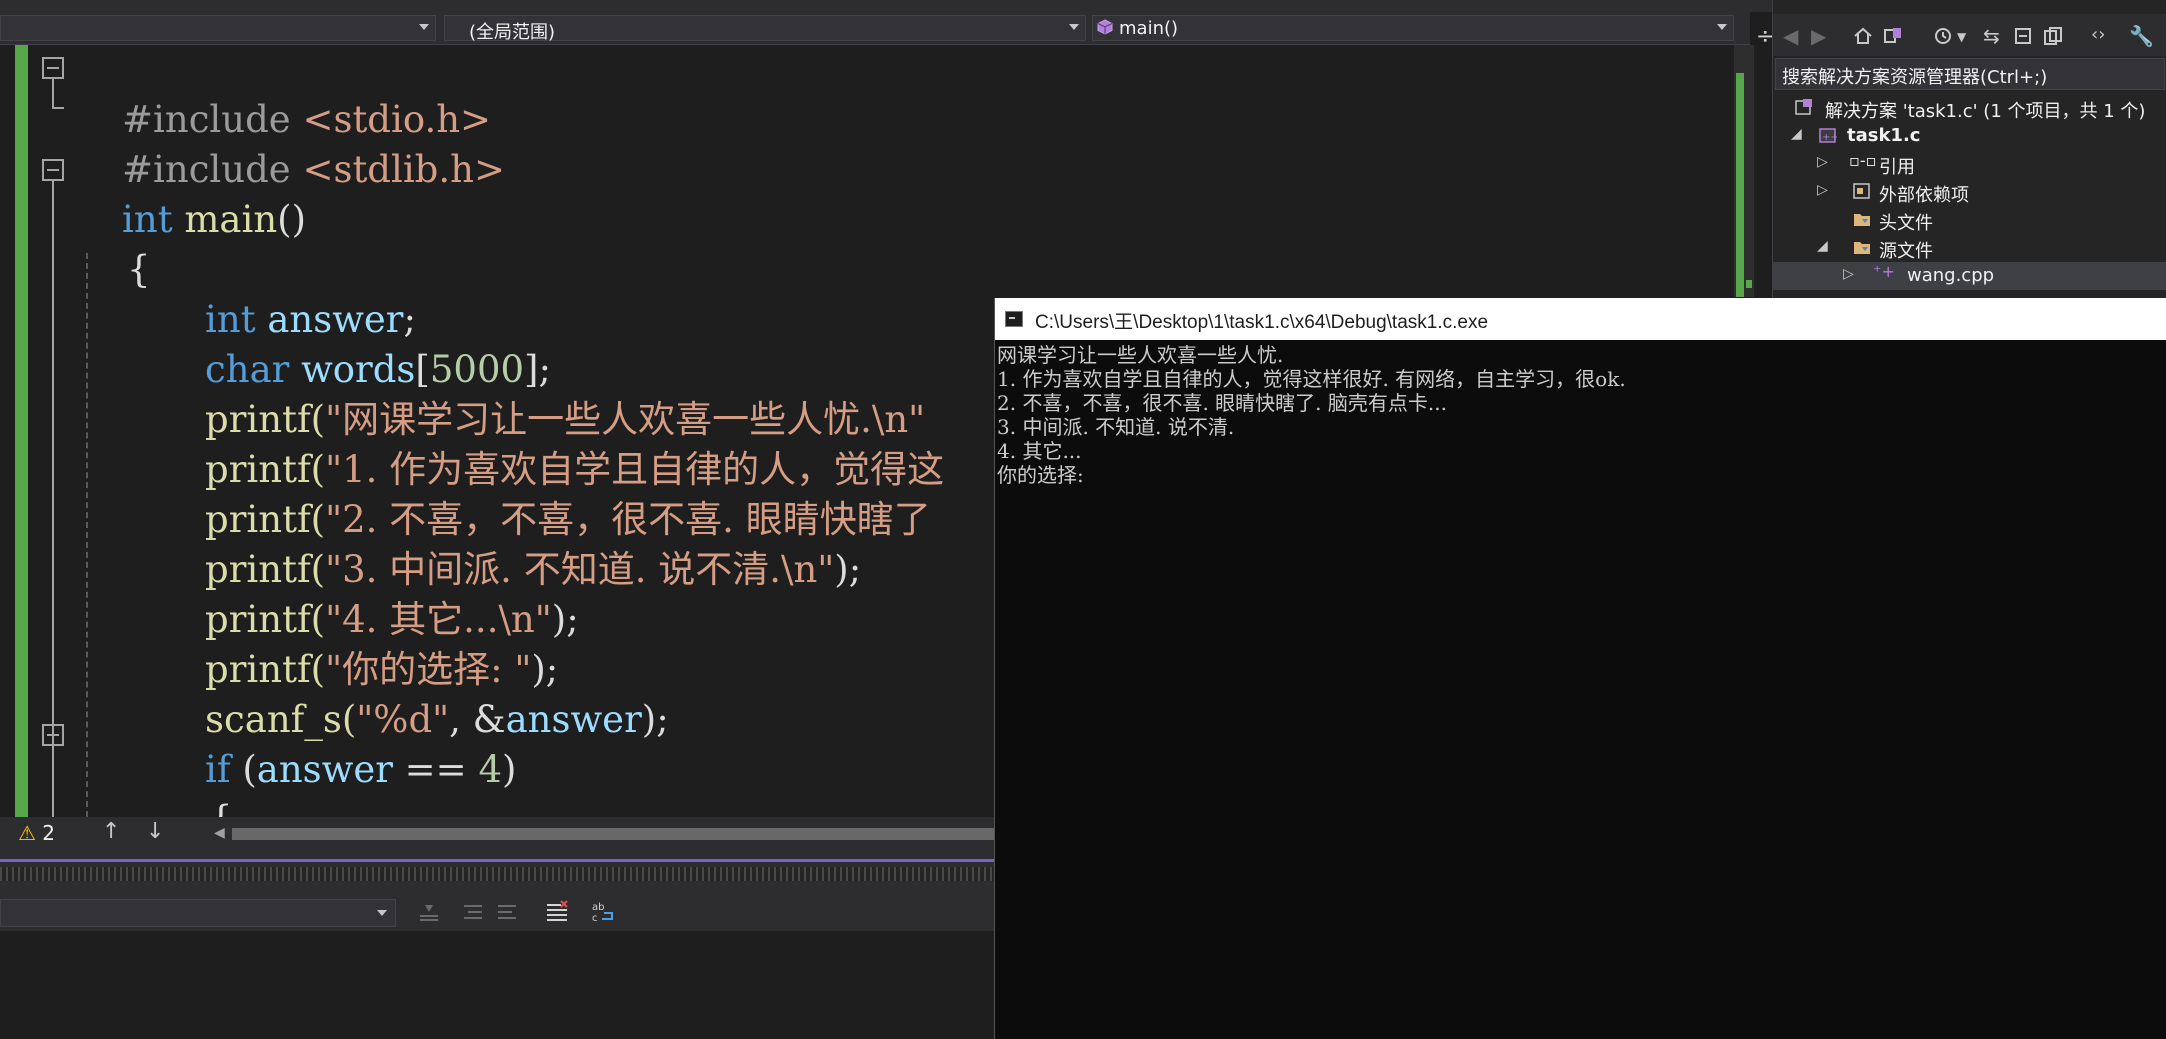 This screenshot has width=2166, height=1039. What do you see at coordinates (2053, 36) in the screenshot?
I see `show-all-files-icon` at bounding box center [2053, 36].